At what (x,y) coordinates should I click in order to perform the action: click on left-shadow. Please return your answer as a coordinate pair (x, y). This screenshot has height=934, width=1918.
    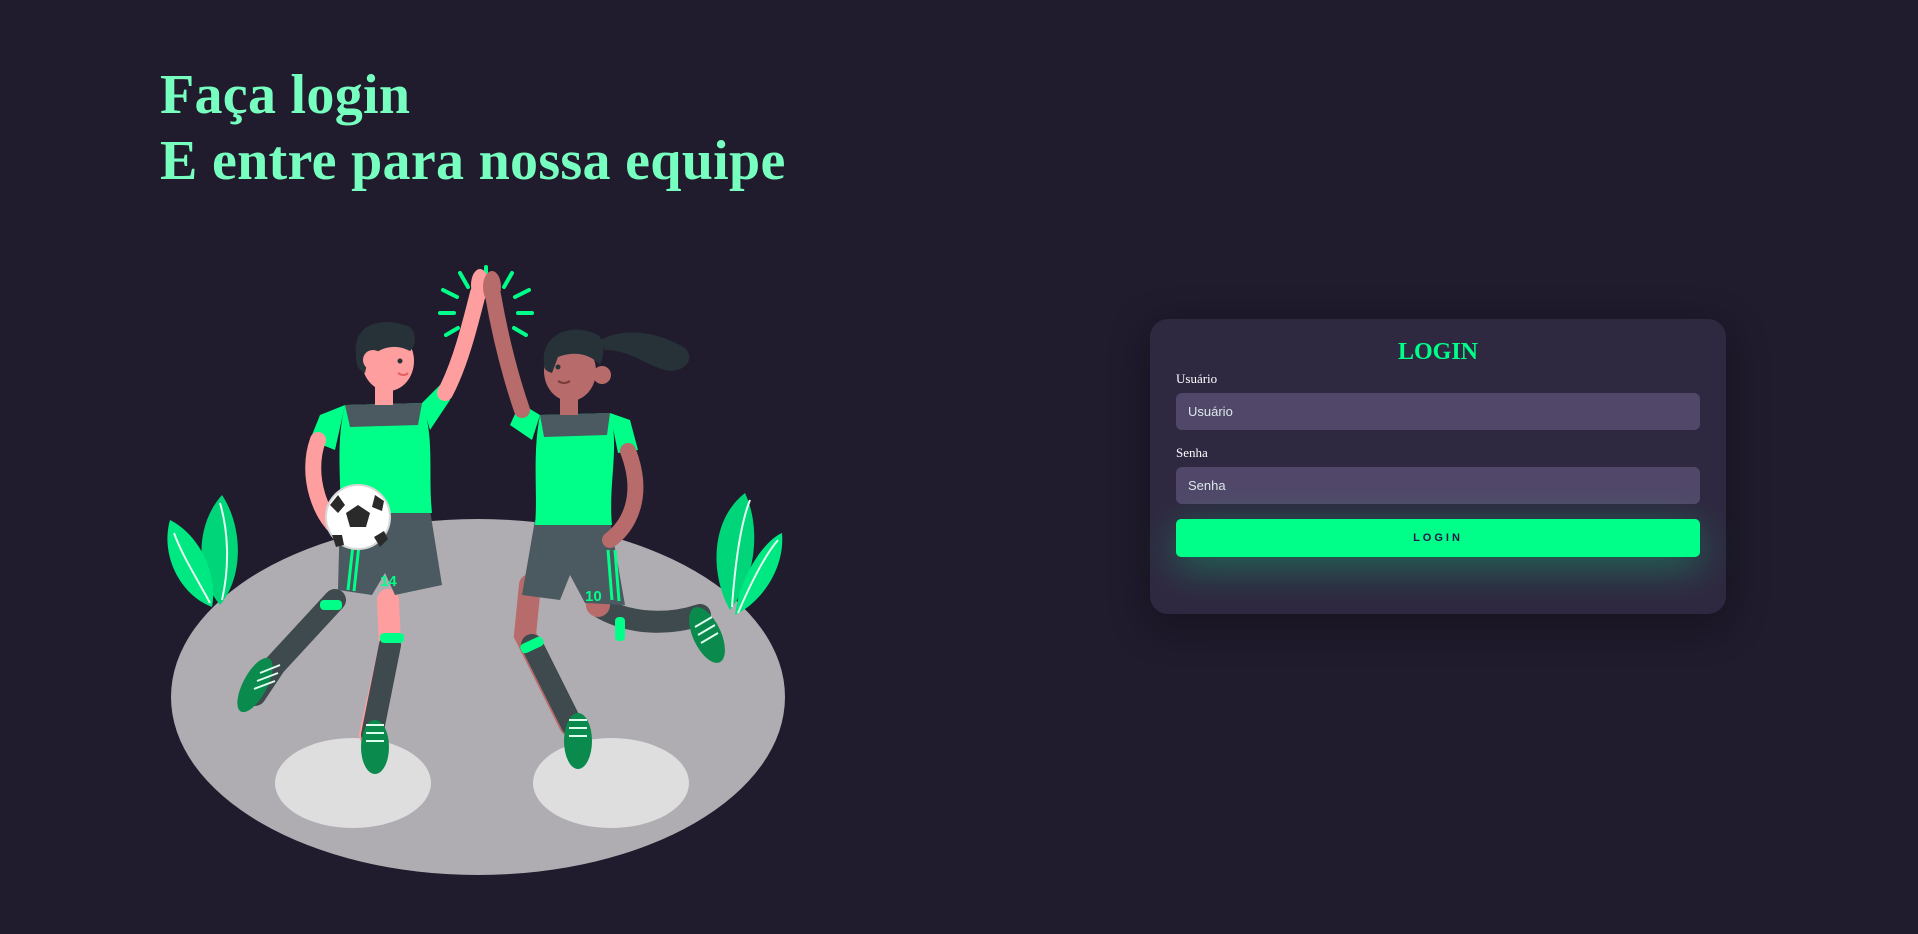
    Looking at the image, I should click on (353, 783).